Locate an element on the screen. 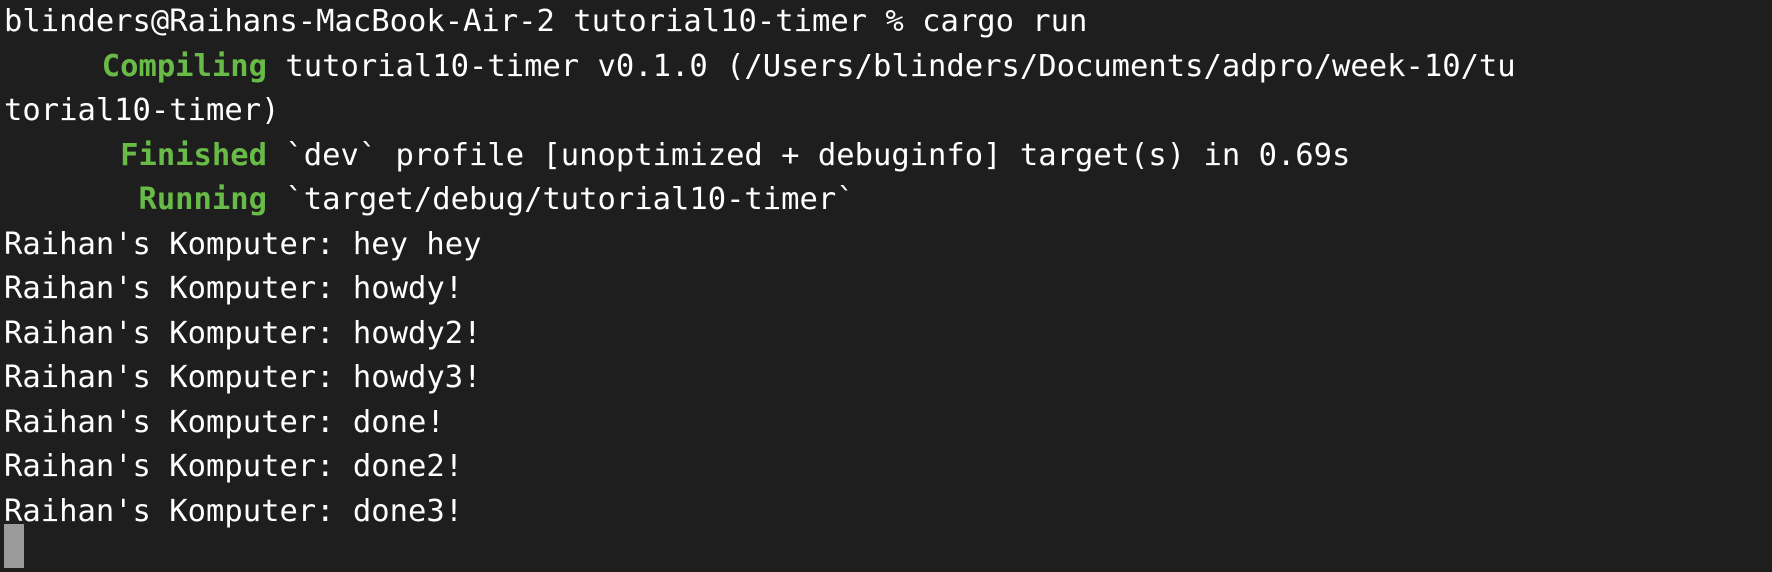  output-line: Raihan's Komputer: howdy! is located at coordinates (234, 288).